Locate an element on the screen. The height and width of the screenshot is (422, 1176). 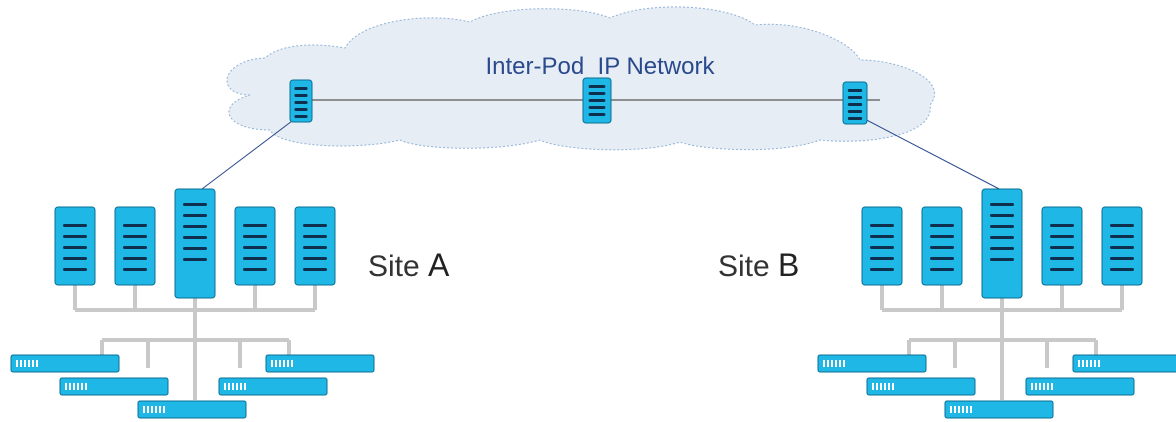
site-b-rack-server-icon-4-body is located at coordinates (1080, 386).